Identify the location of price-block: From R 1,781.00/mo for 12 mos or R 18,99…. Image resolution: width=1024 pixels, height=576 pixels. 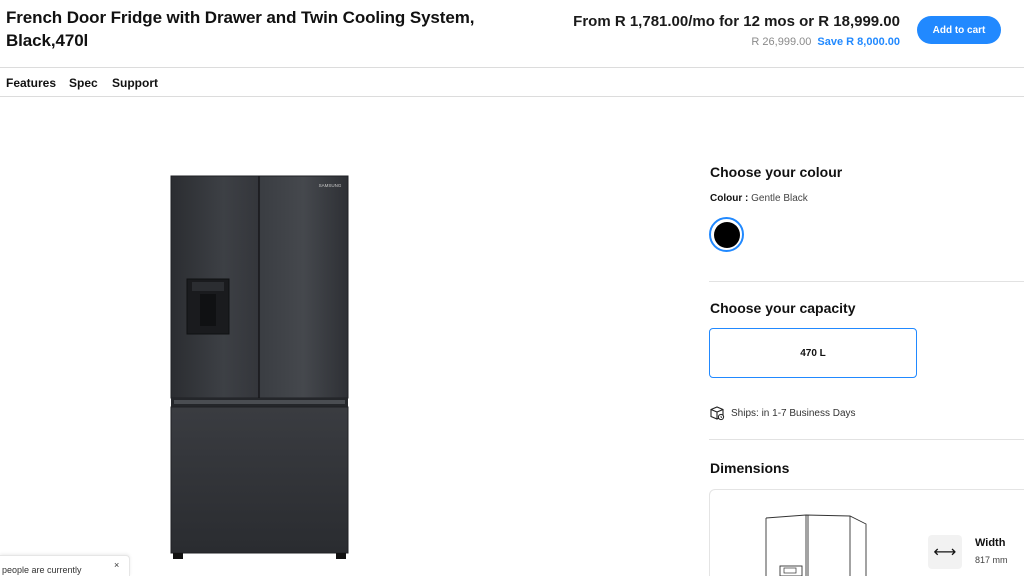
(736, 31).